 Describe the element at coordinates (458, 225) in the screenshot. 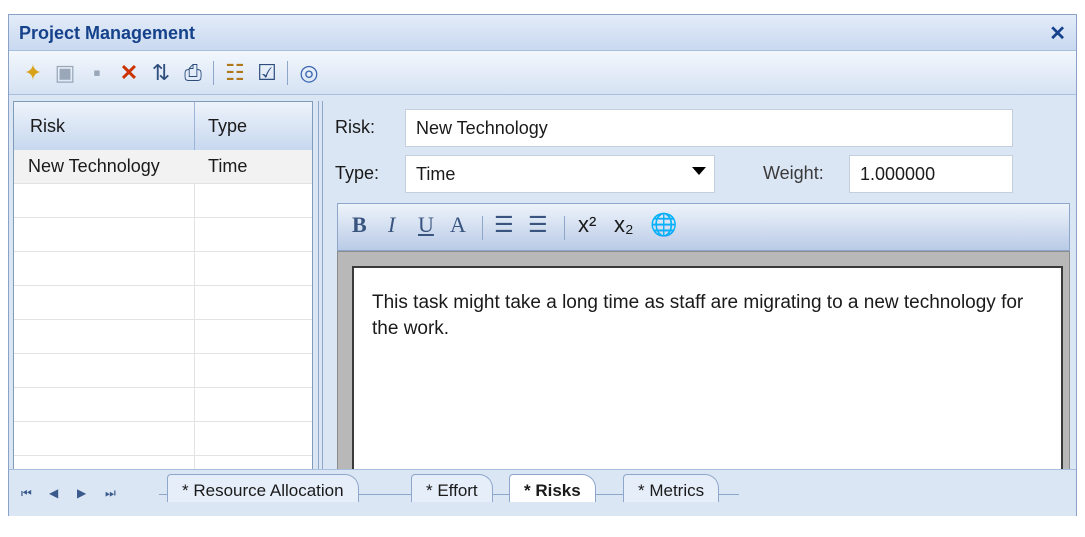

I see `font-color-icon: A` at that location.